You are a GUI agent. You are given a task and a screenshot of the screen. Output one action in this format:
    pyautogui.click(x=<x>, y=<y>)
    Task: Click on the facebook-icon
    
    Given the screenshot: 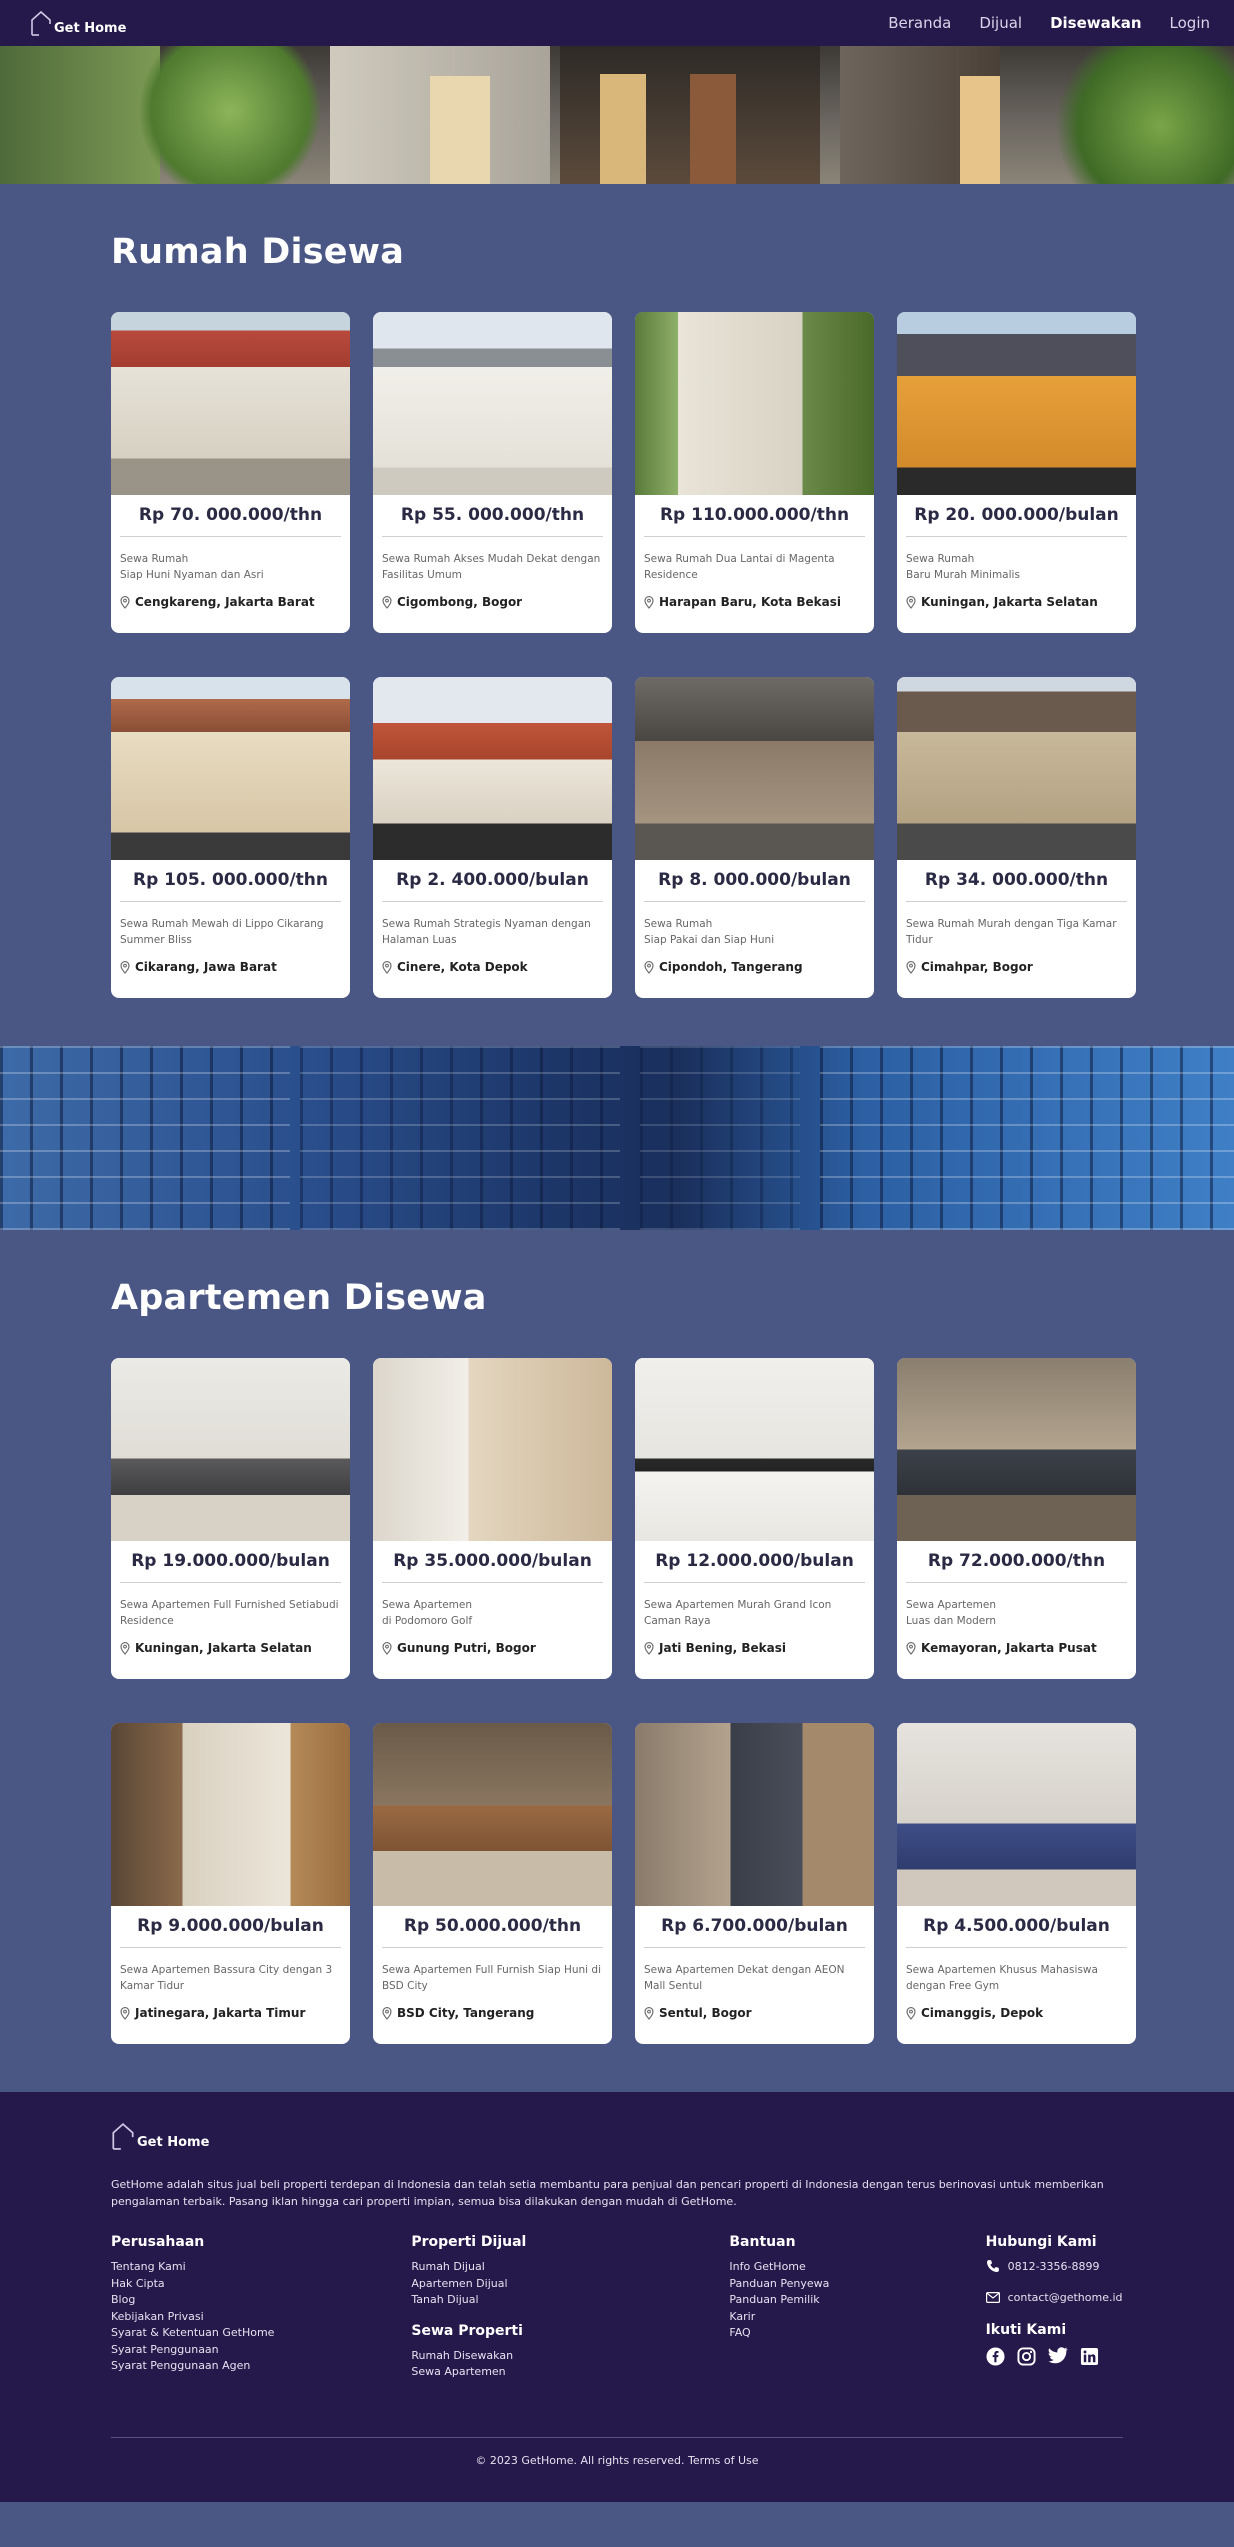 What is the action you would take?
    pyautogui.click(x=995, y=2356)
    